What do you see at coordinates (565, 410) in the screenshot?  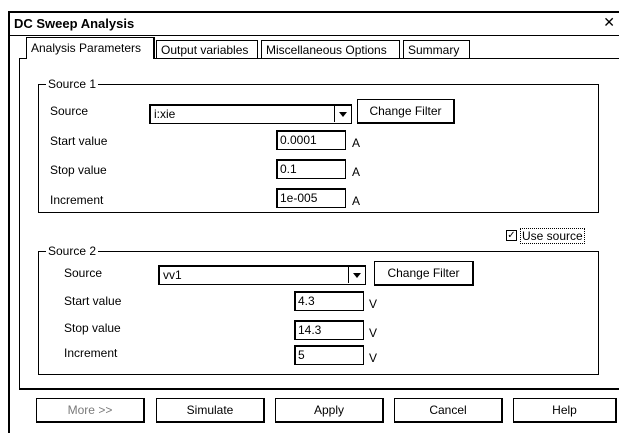 I see `help-button: Help` at bounding box center [565, 410].